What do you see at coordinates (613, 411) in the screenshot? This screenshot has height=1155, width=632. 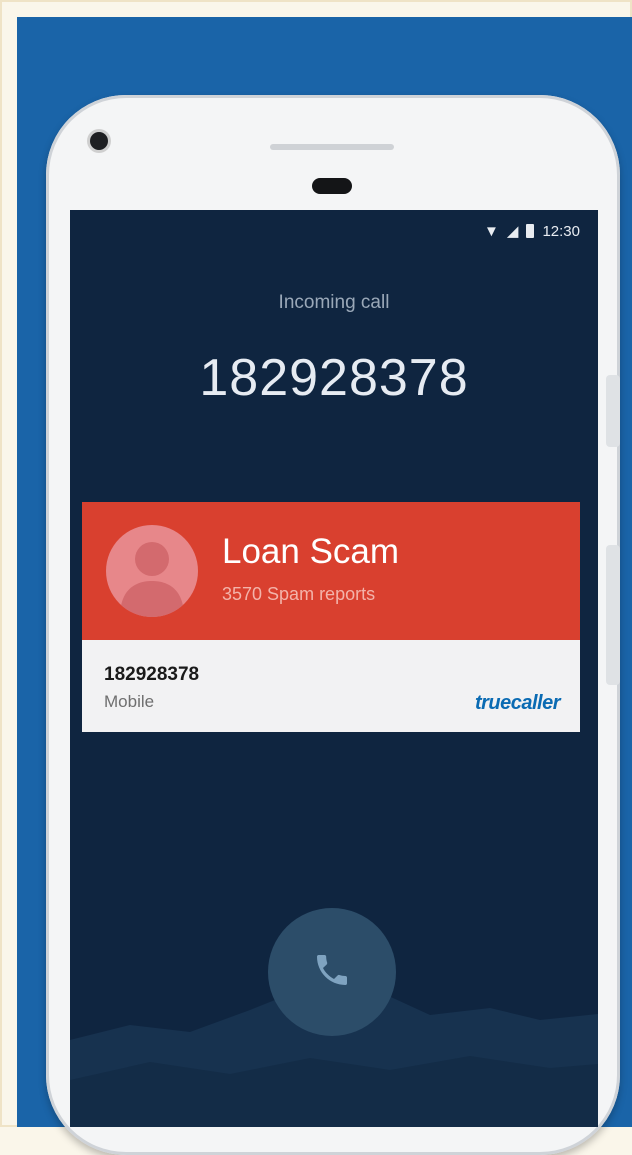 I see `volume-button` at bounding box center [613, 411].